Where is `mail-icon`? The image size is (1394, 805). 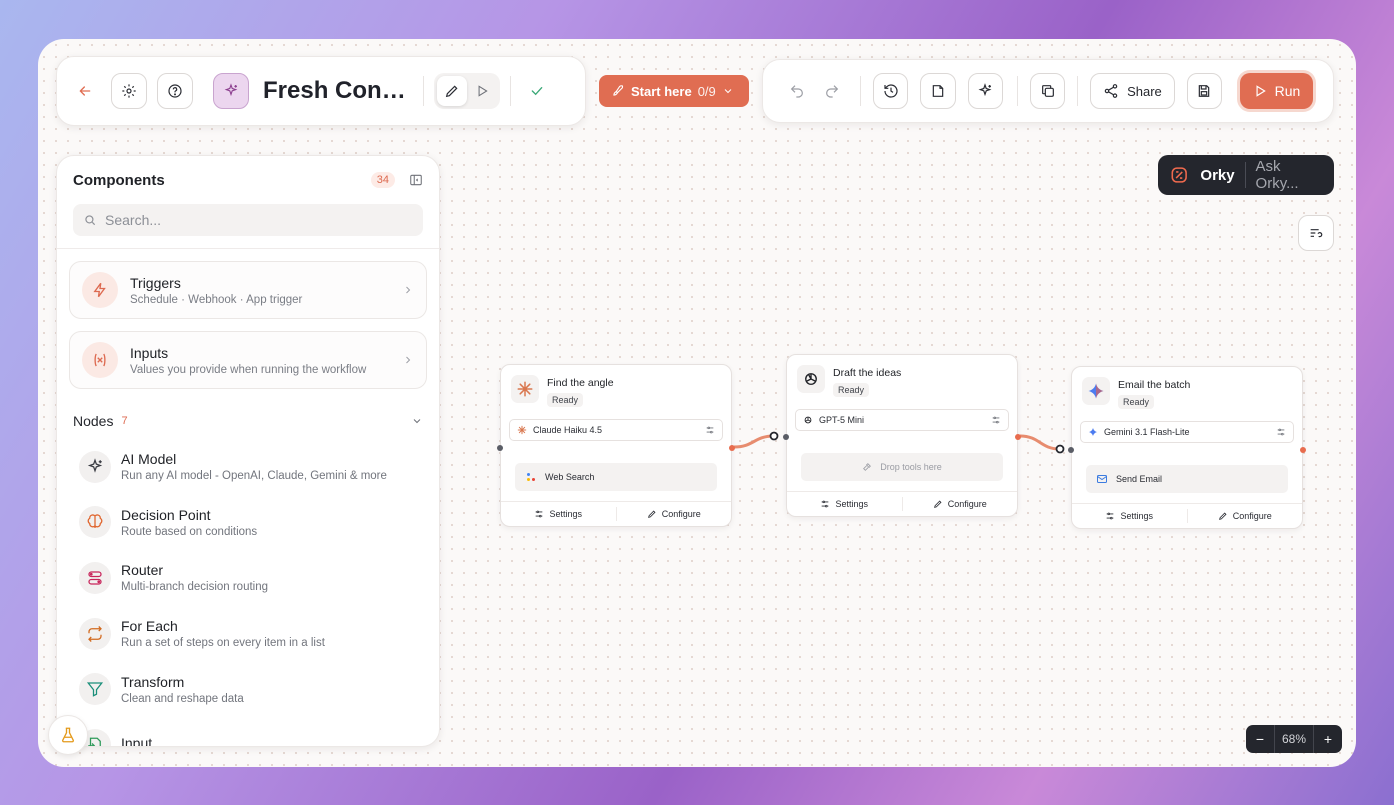 mail-icon is located at coordinates (1102, 479).